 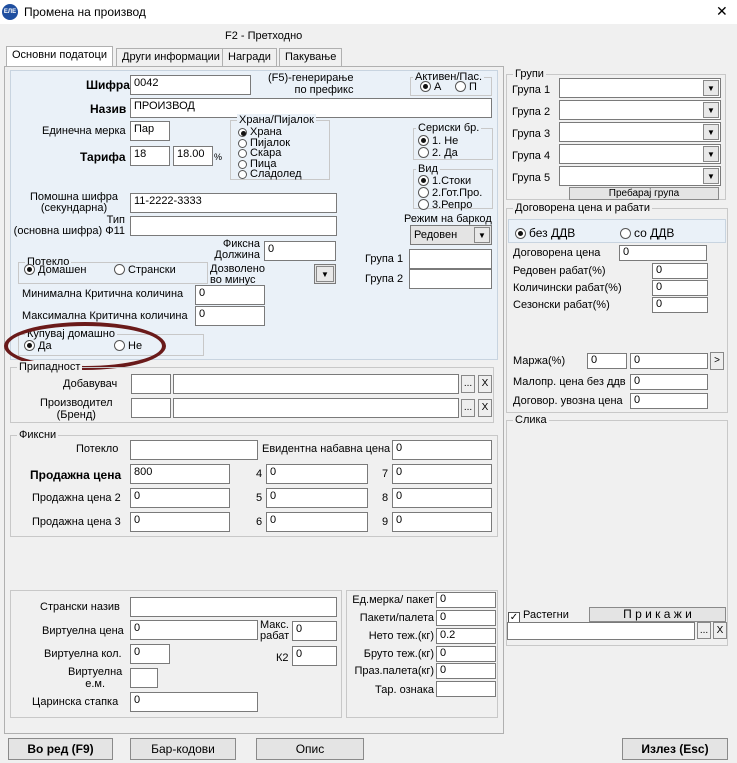 I want to click on neto-input: 0.2, so click(x=466, y=636).